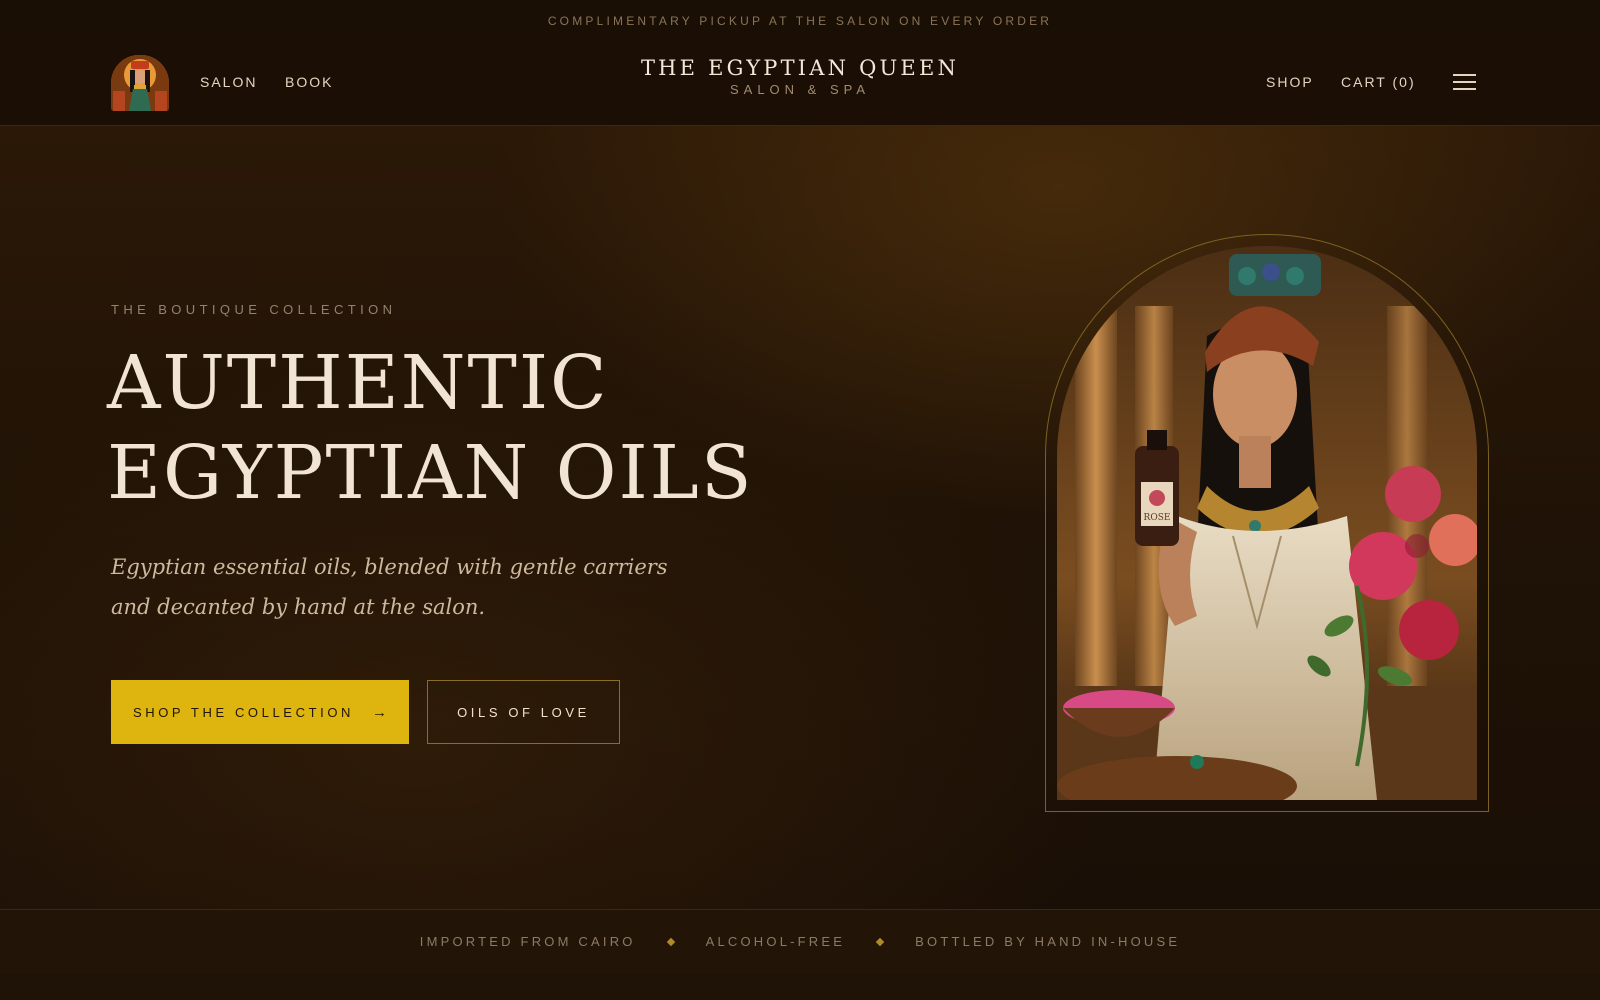 This screenshot has height=1000, width=1600. I want to click on nav-cart-link: CART (0), so click(1378, 82).